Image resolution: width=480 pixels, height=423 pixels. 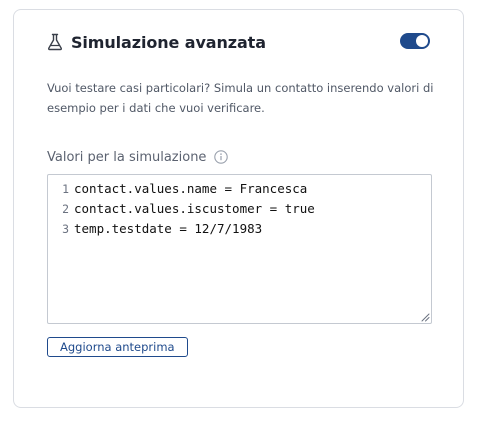 What do you see at coordinates (168, 42) in the screenshot?
I see `panel-title: Simulazione avanzata` at bounding box center [168, 42].